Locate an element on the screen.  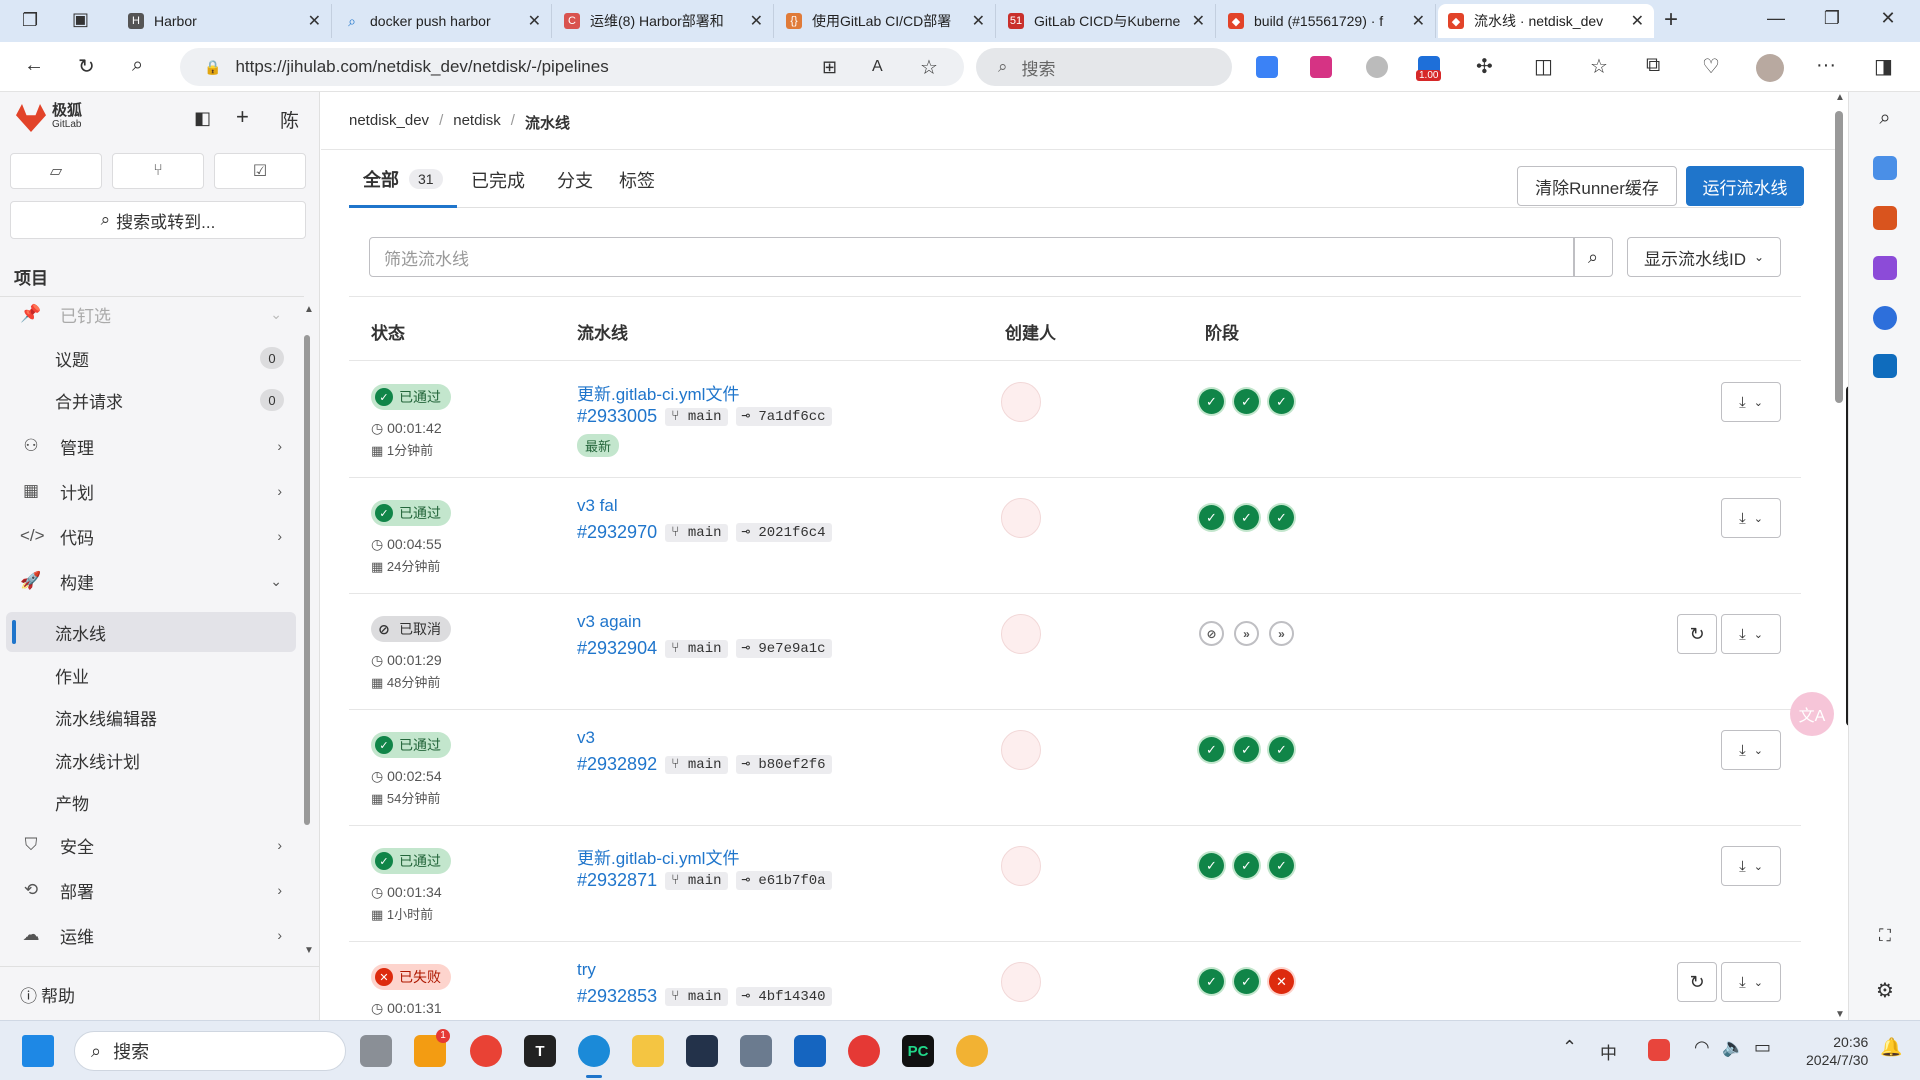
browser-tab: {} 使用GitLab CI/CD部署 ✕ is located at coordinates (886, 21).